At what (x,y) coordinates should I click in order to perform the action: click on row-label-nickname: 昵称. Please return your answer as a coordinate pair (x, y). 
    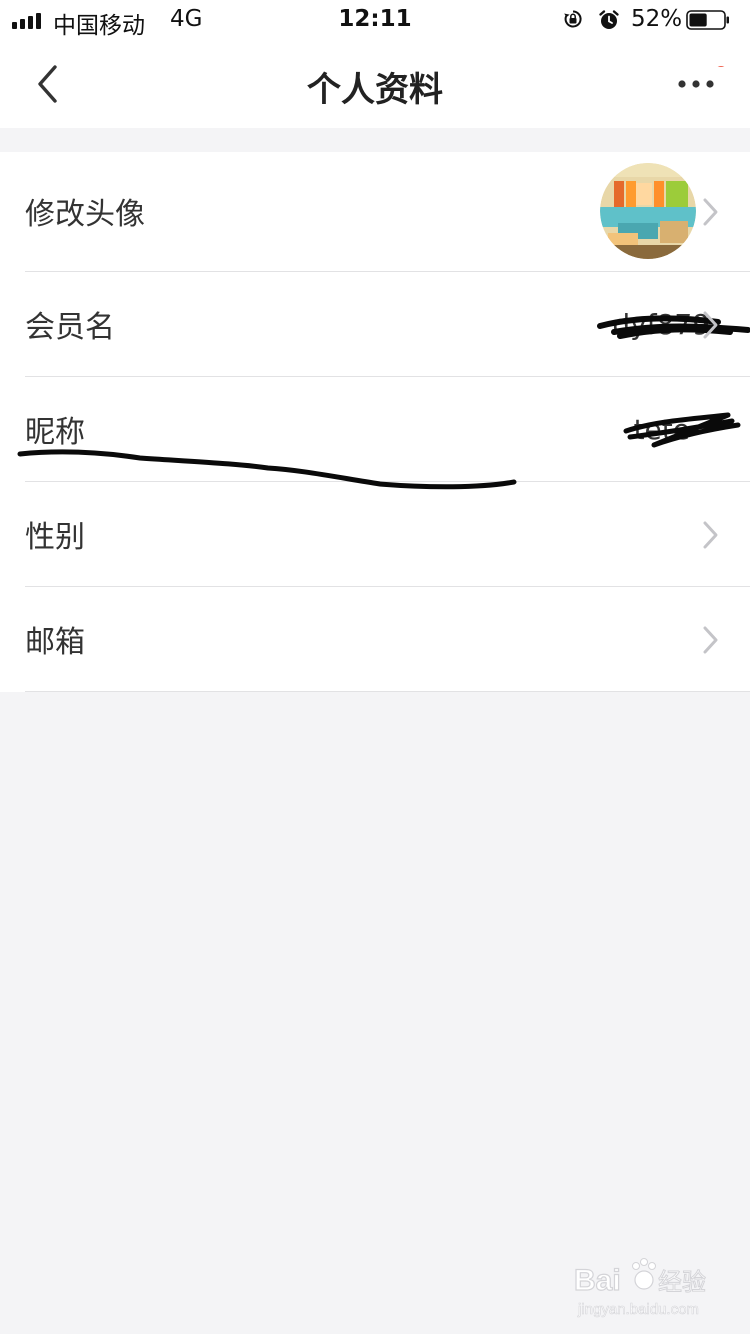
    Looking at the image, I should click on (55, 432).